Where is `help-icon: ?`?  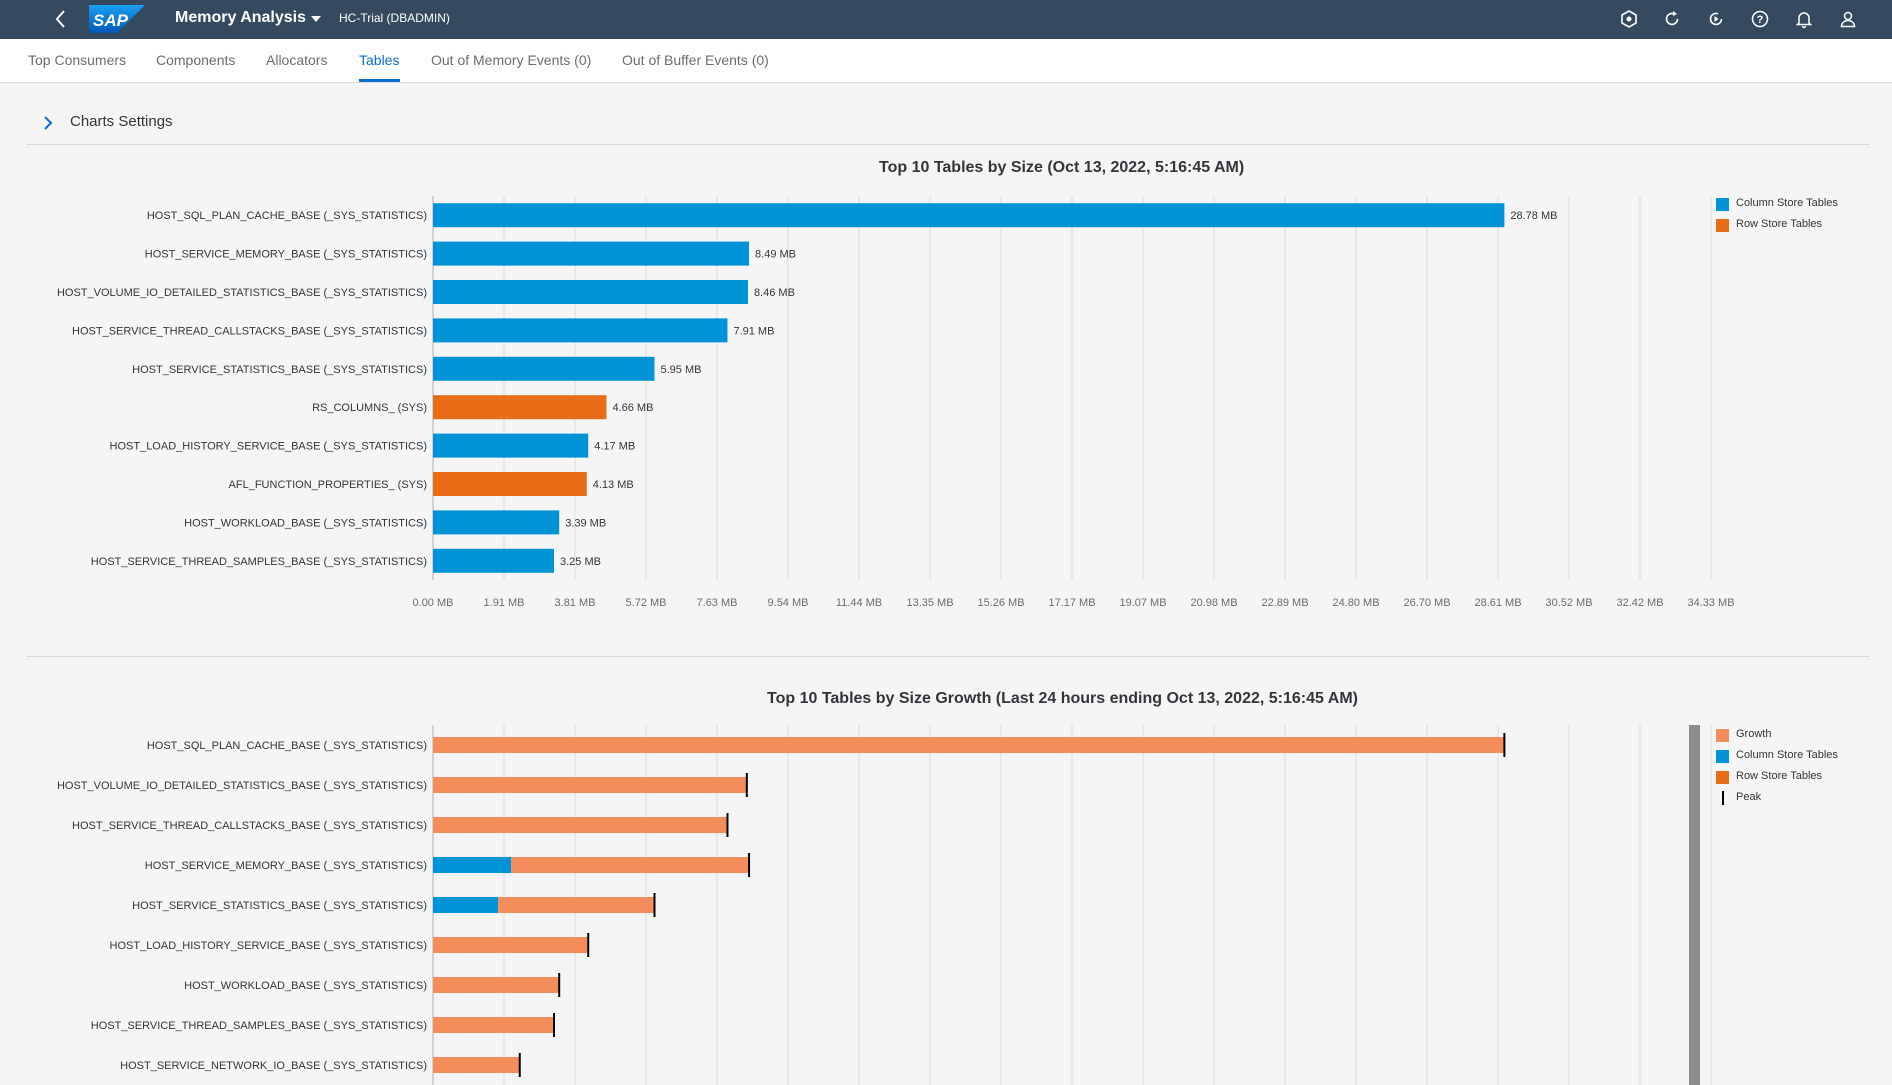
help-icon: ? is located at coordinates (1760, 19).